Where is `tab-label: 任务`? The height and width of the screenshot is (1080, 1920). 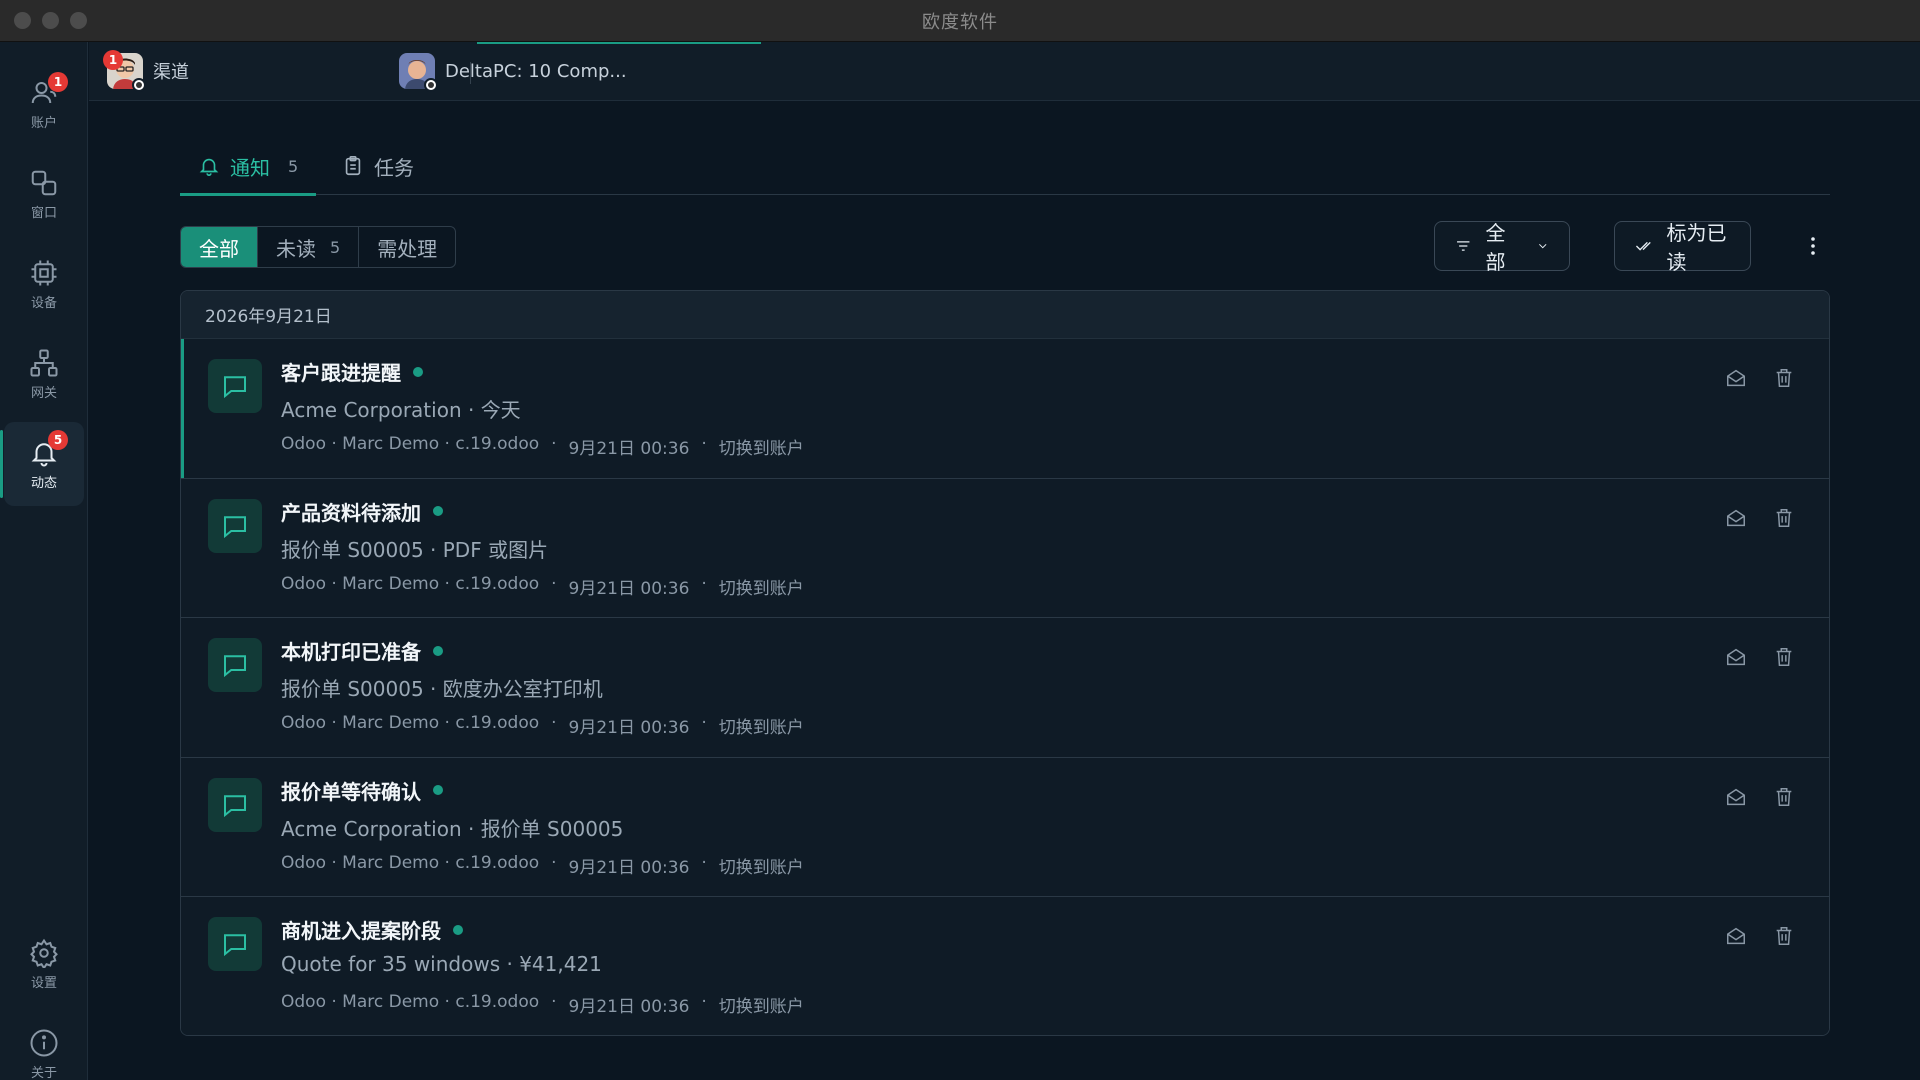
tab-label: 任务 is located at coordinates (394, 167).